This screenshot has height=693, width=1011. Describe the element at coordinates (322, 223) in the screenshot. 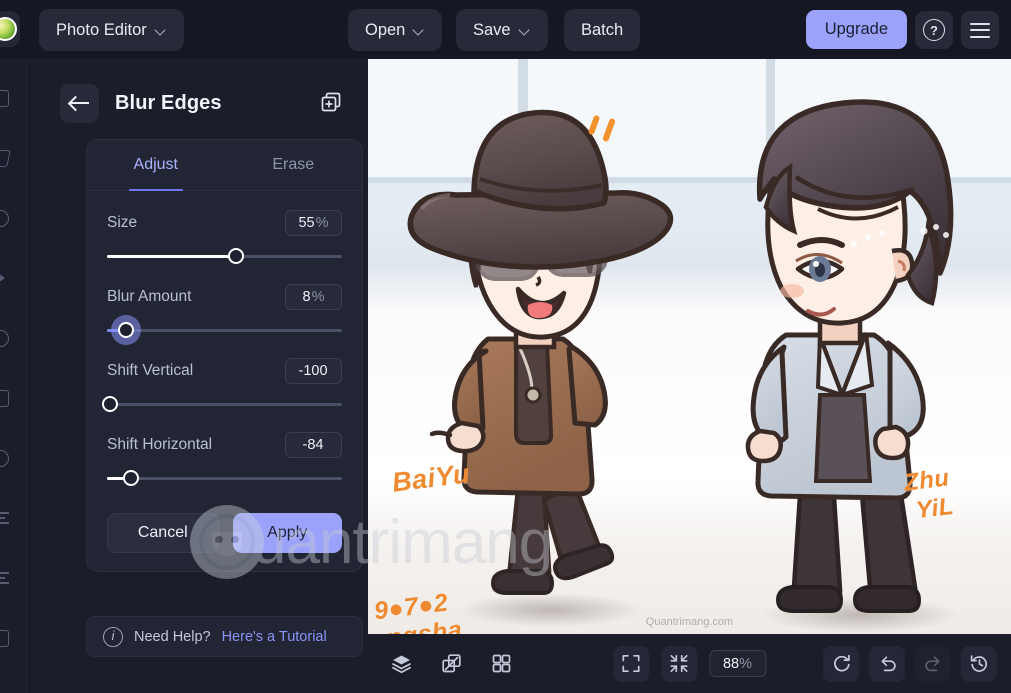

I see `control-size-unit: %` at that location.